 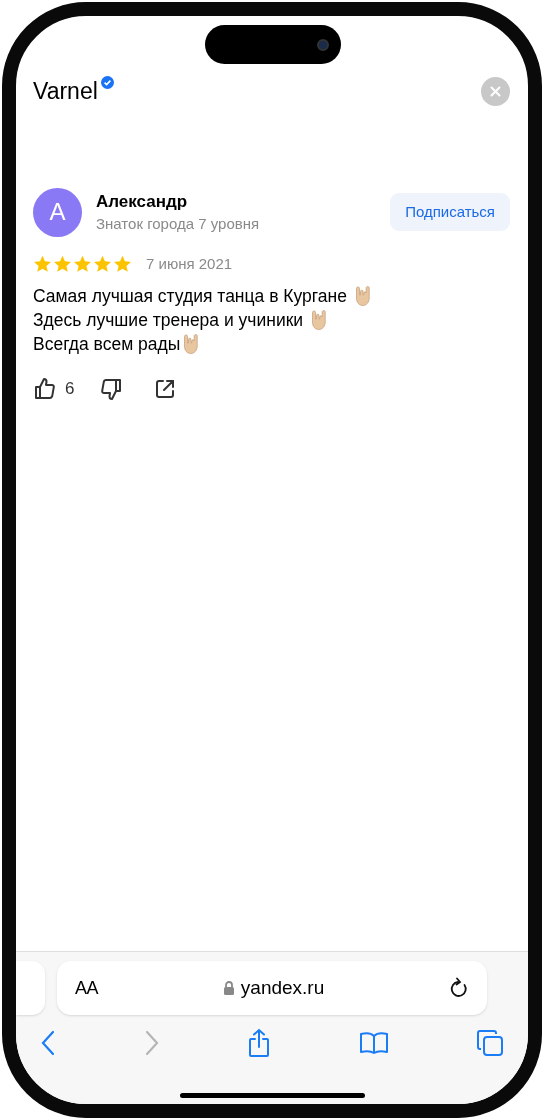 I want to click on review-text-line: Здесь лучшие тренера и учиники, so click(x=169, y=320).